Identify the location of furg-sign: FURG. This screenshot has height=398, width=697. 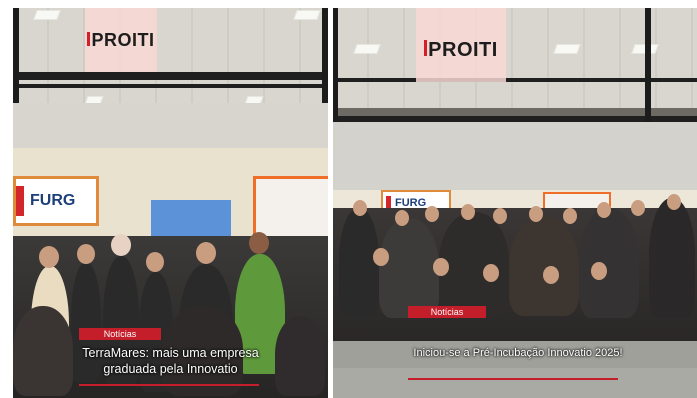
(56, 201).